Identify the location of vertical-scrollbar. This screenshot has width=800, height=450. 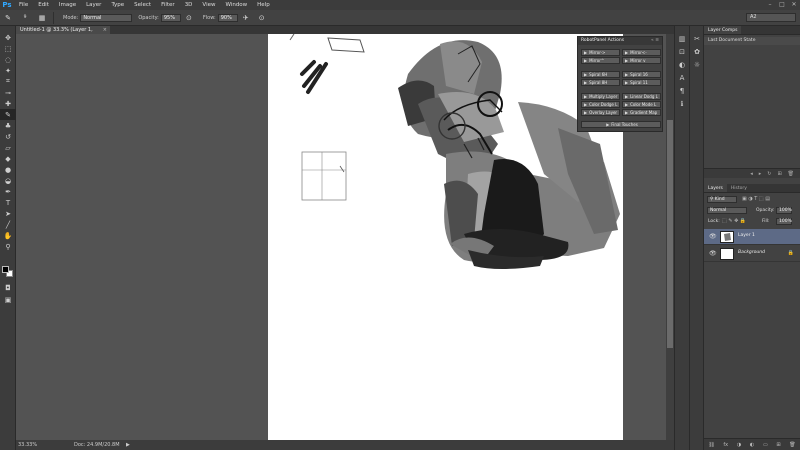
(670, 237).